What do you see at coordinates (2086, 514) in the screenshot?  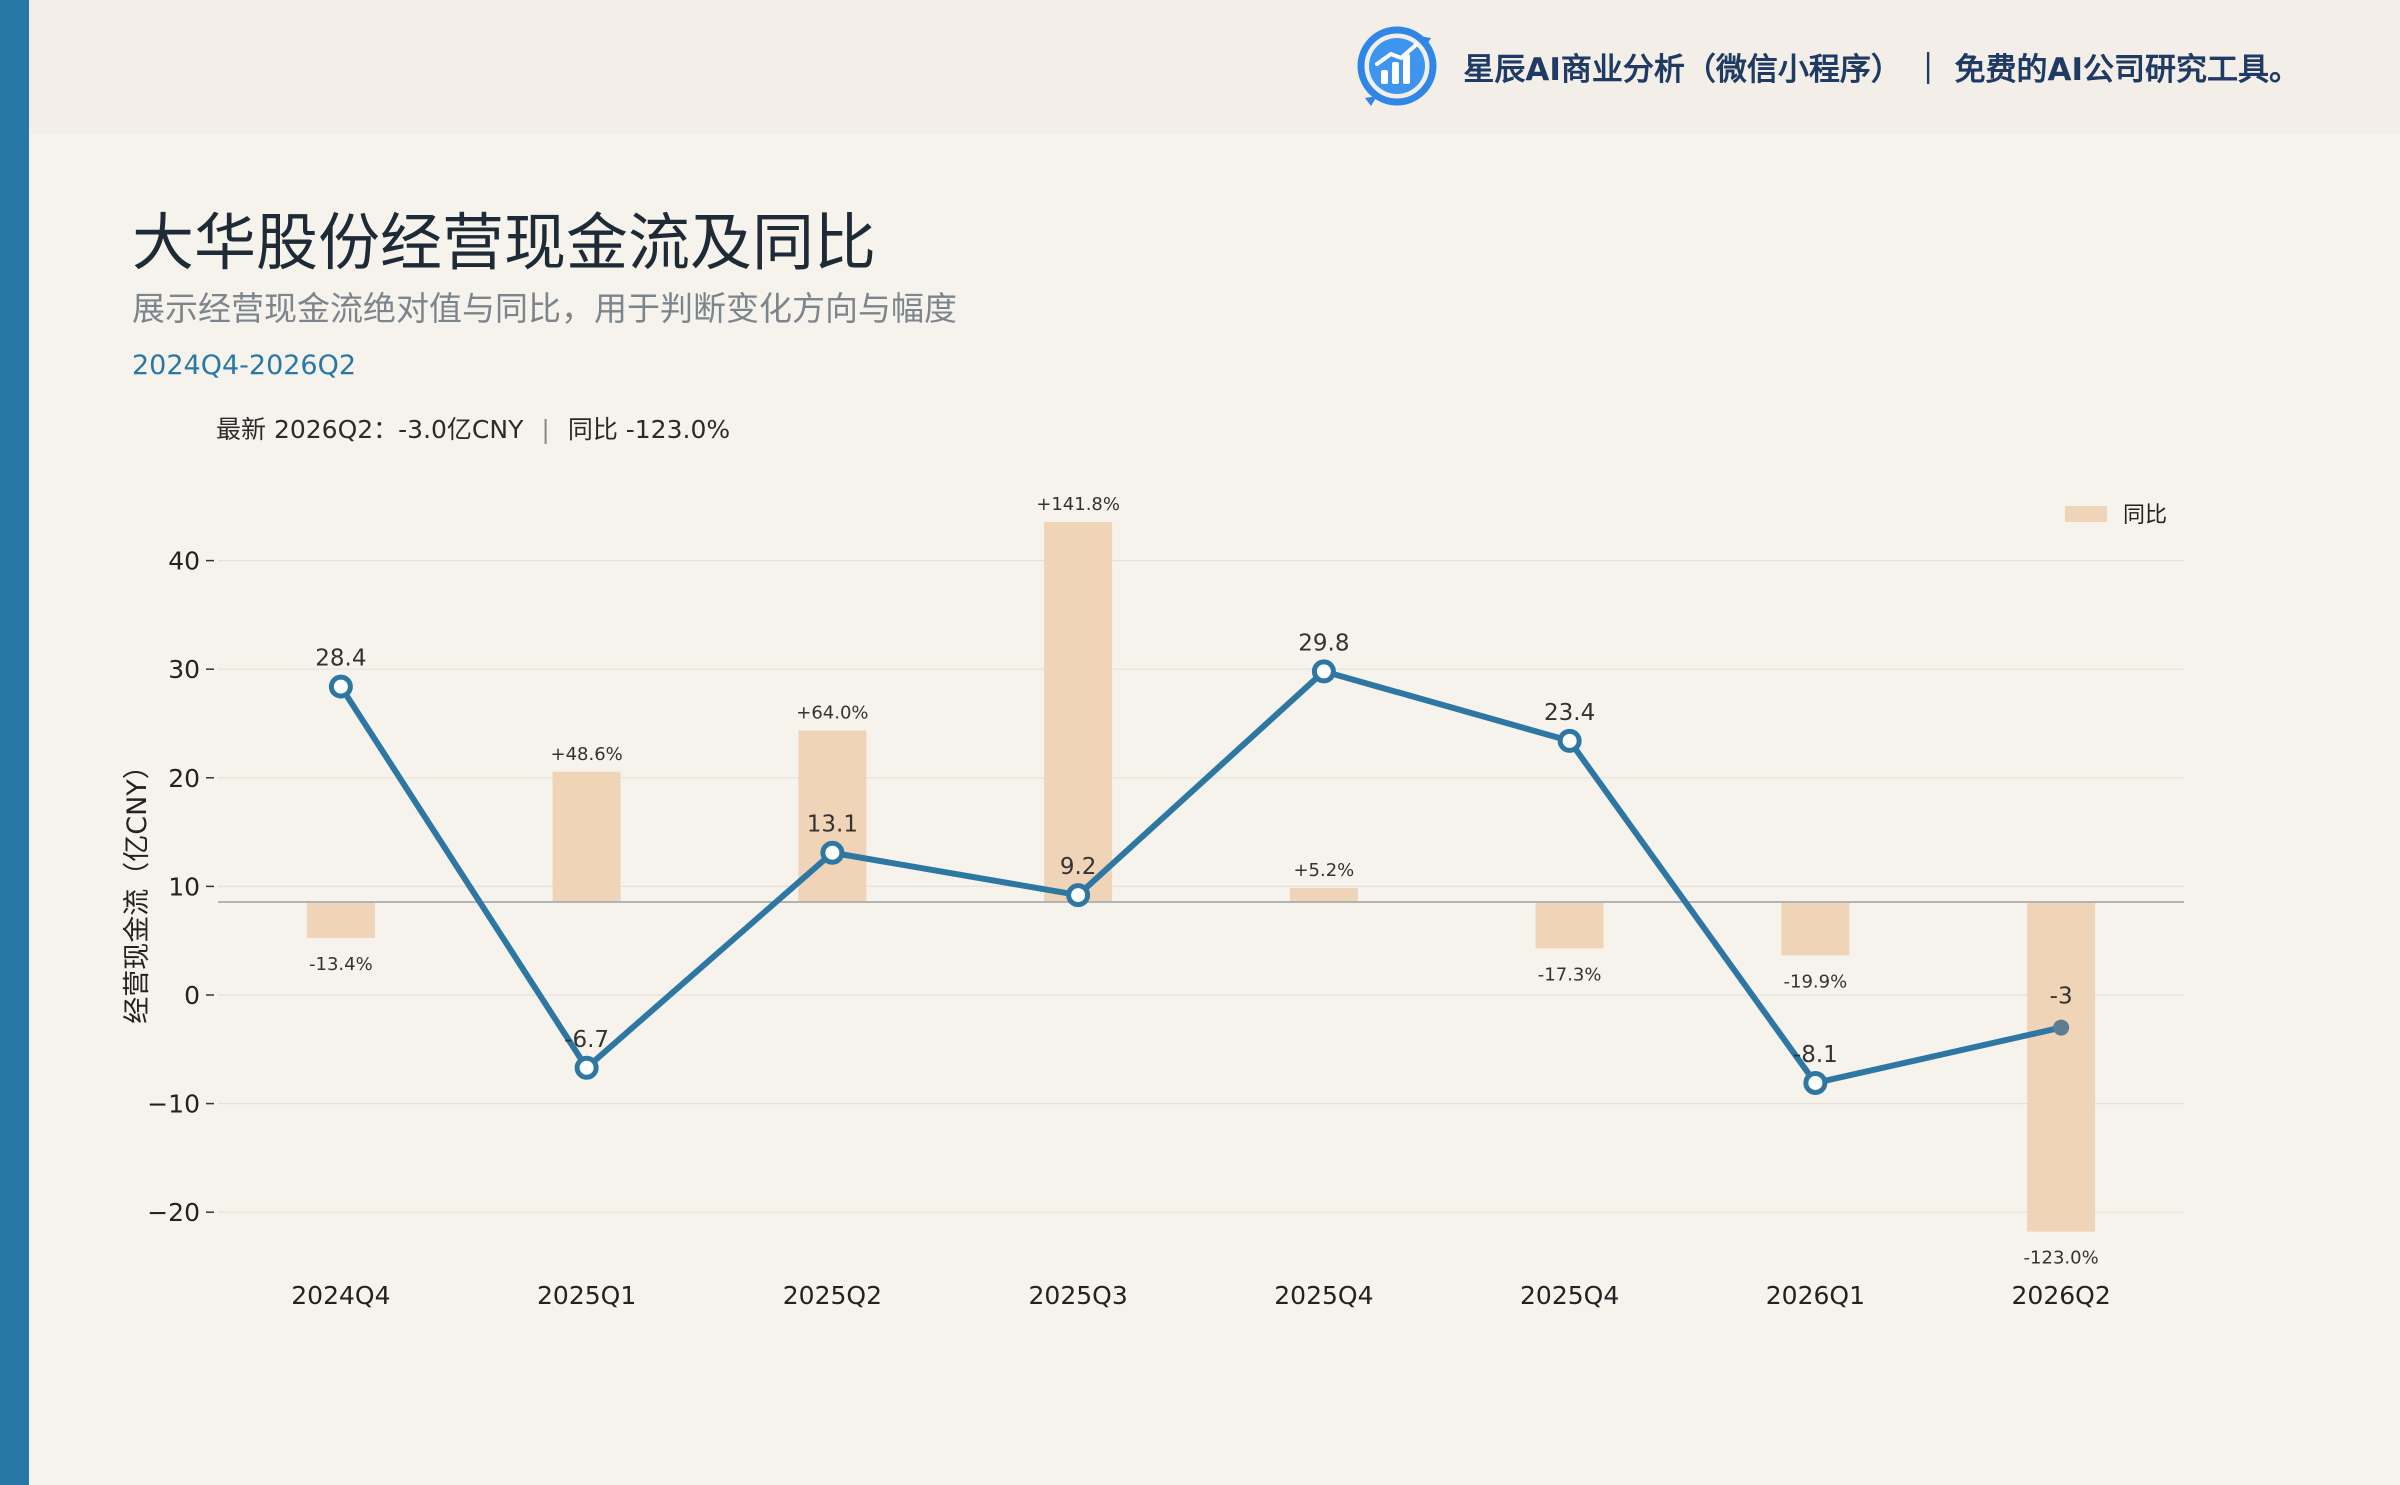 I see `legend-swatch` at bounding box center [2086, 514].